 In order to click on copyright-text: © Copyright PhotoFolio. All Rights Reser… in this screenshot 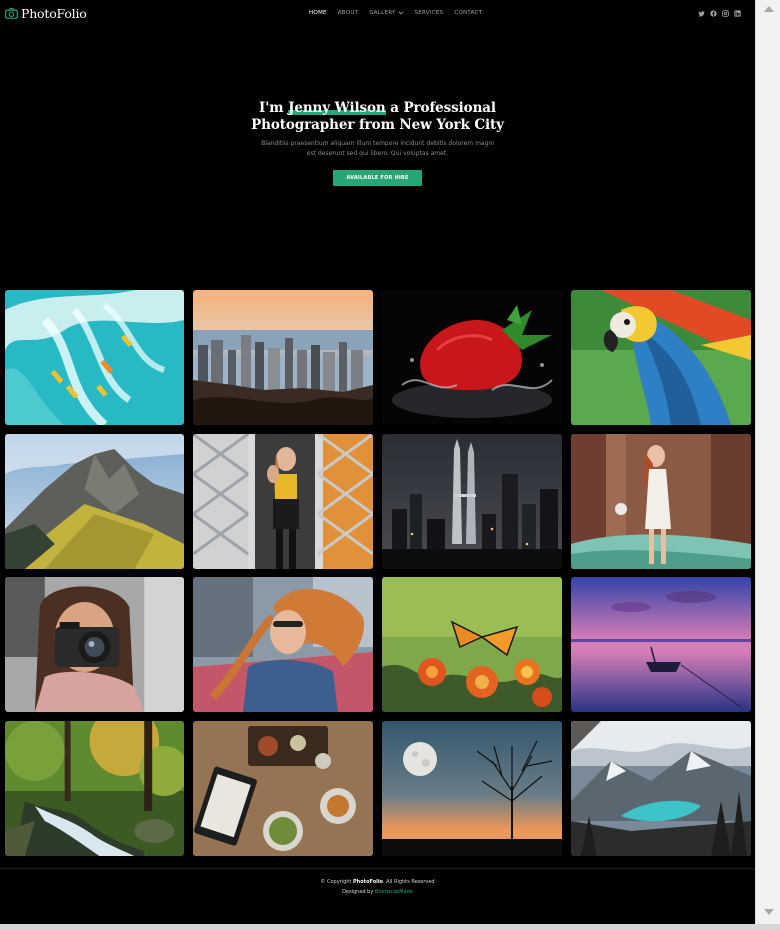, I will do `click(377, 882)`.